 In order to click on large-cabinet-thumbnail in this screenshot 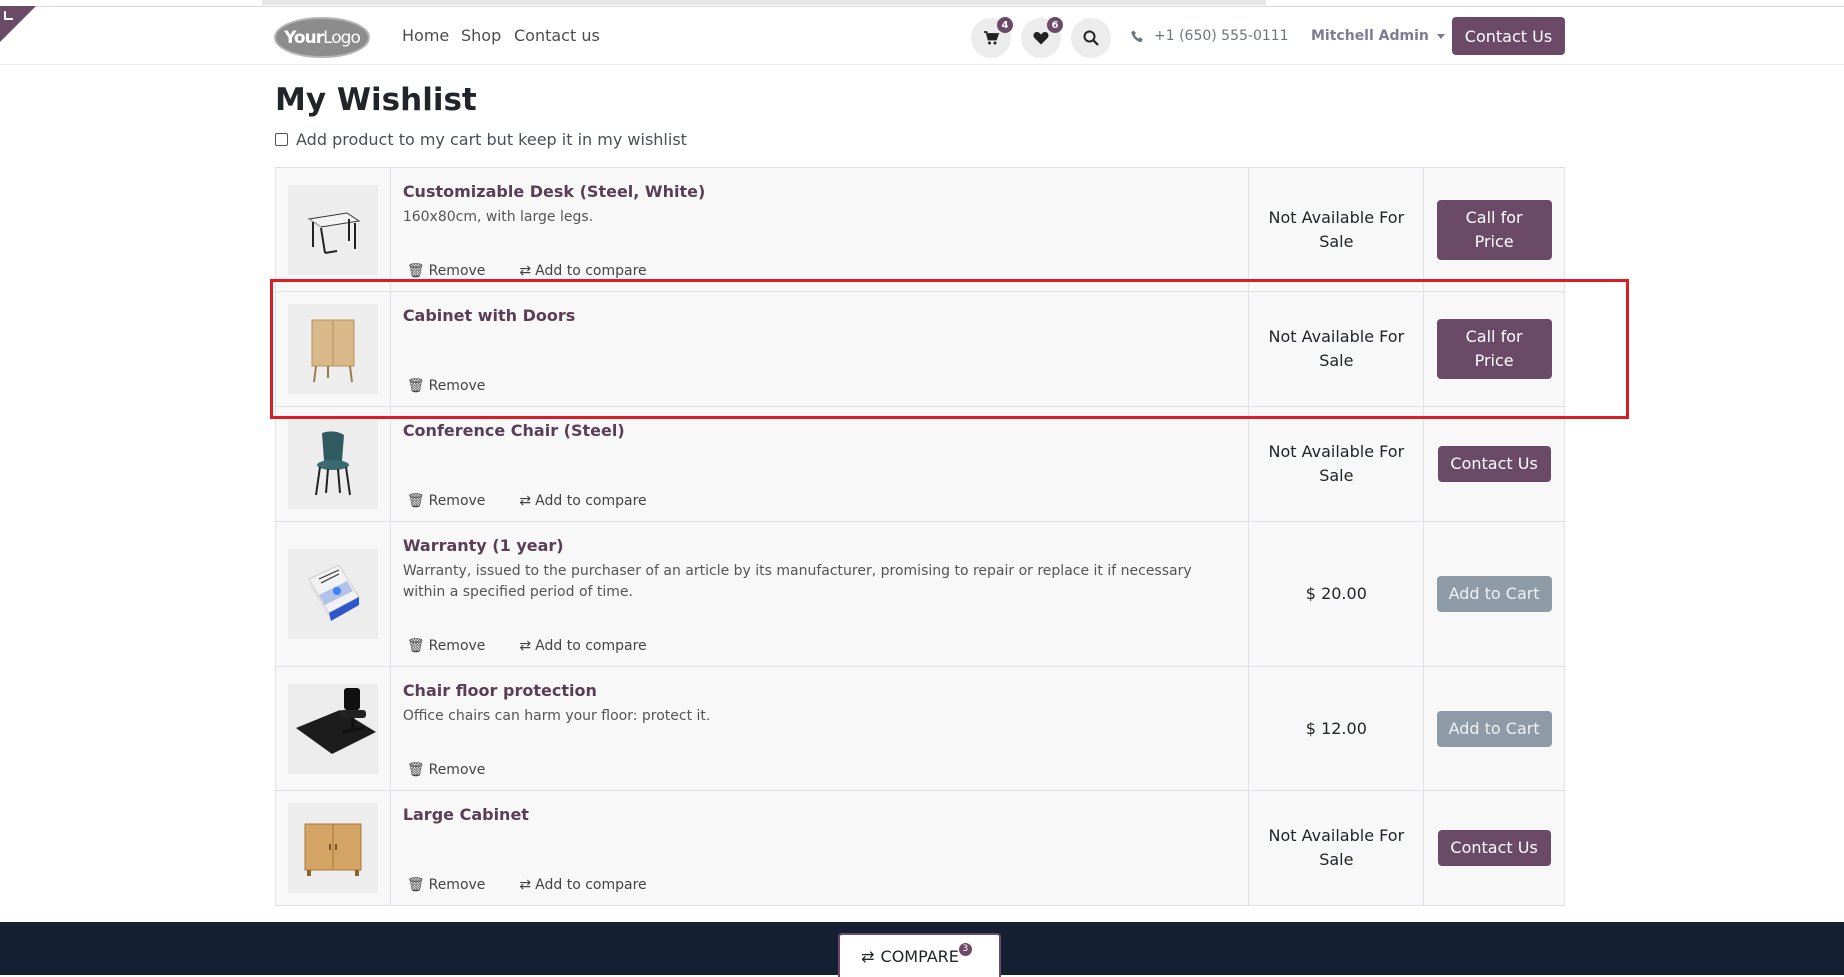, I will do `click(332, 848)`.